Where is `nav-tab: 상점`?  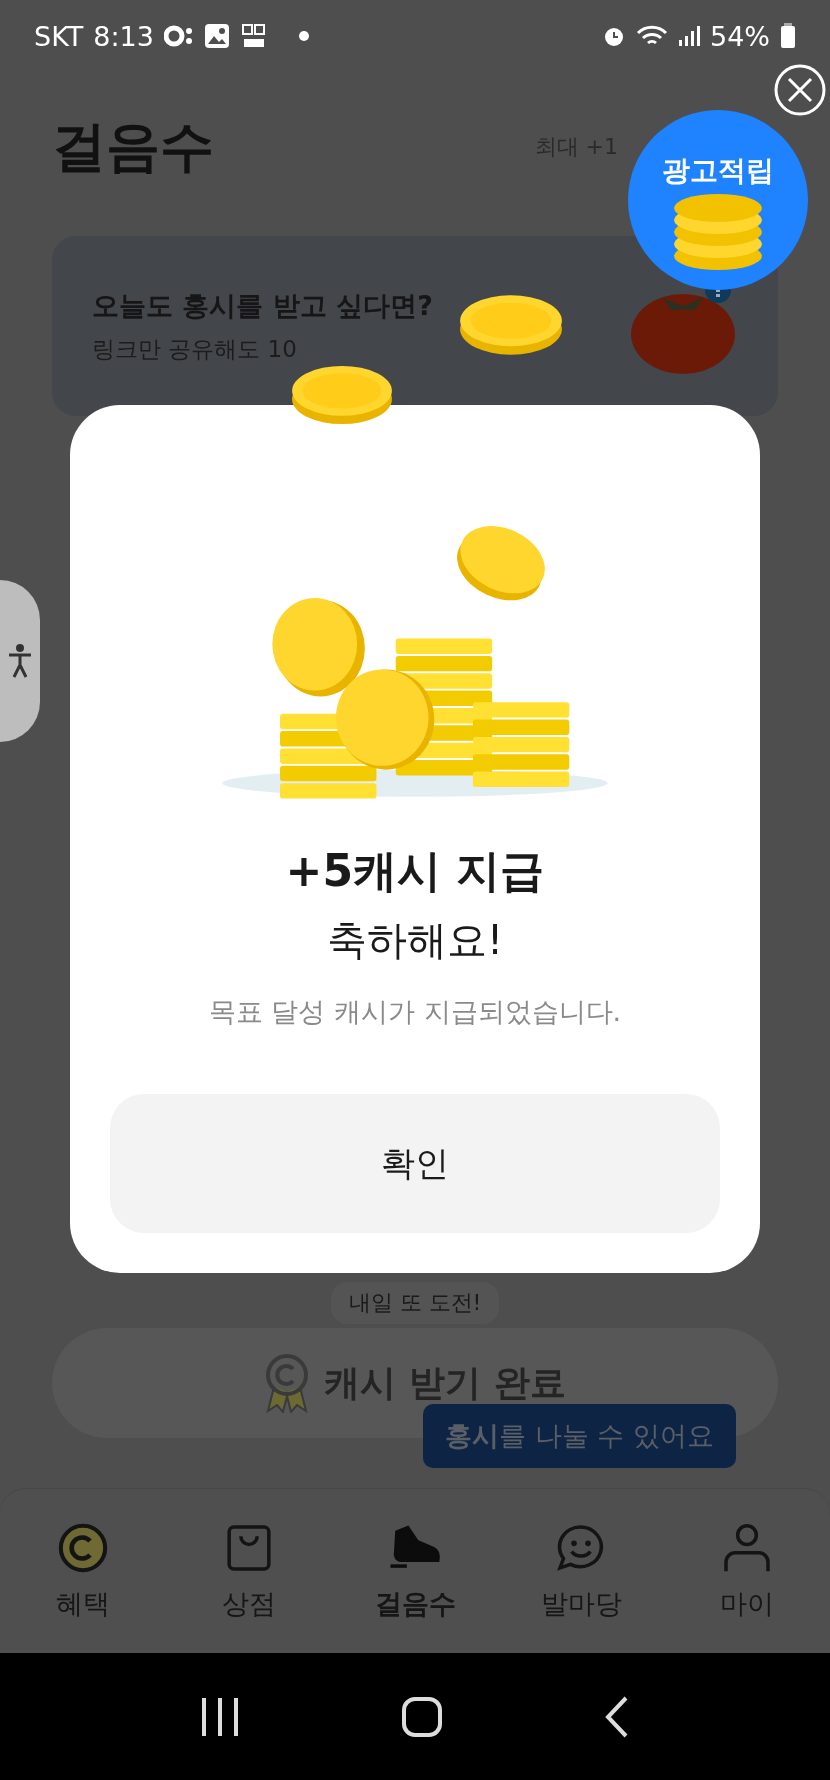 nav-tab: 상점 is located at coordinates (249, 1571).